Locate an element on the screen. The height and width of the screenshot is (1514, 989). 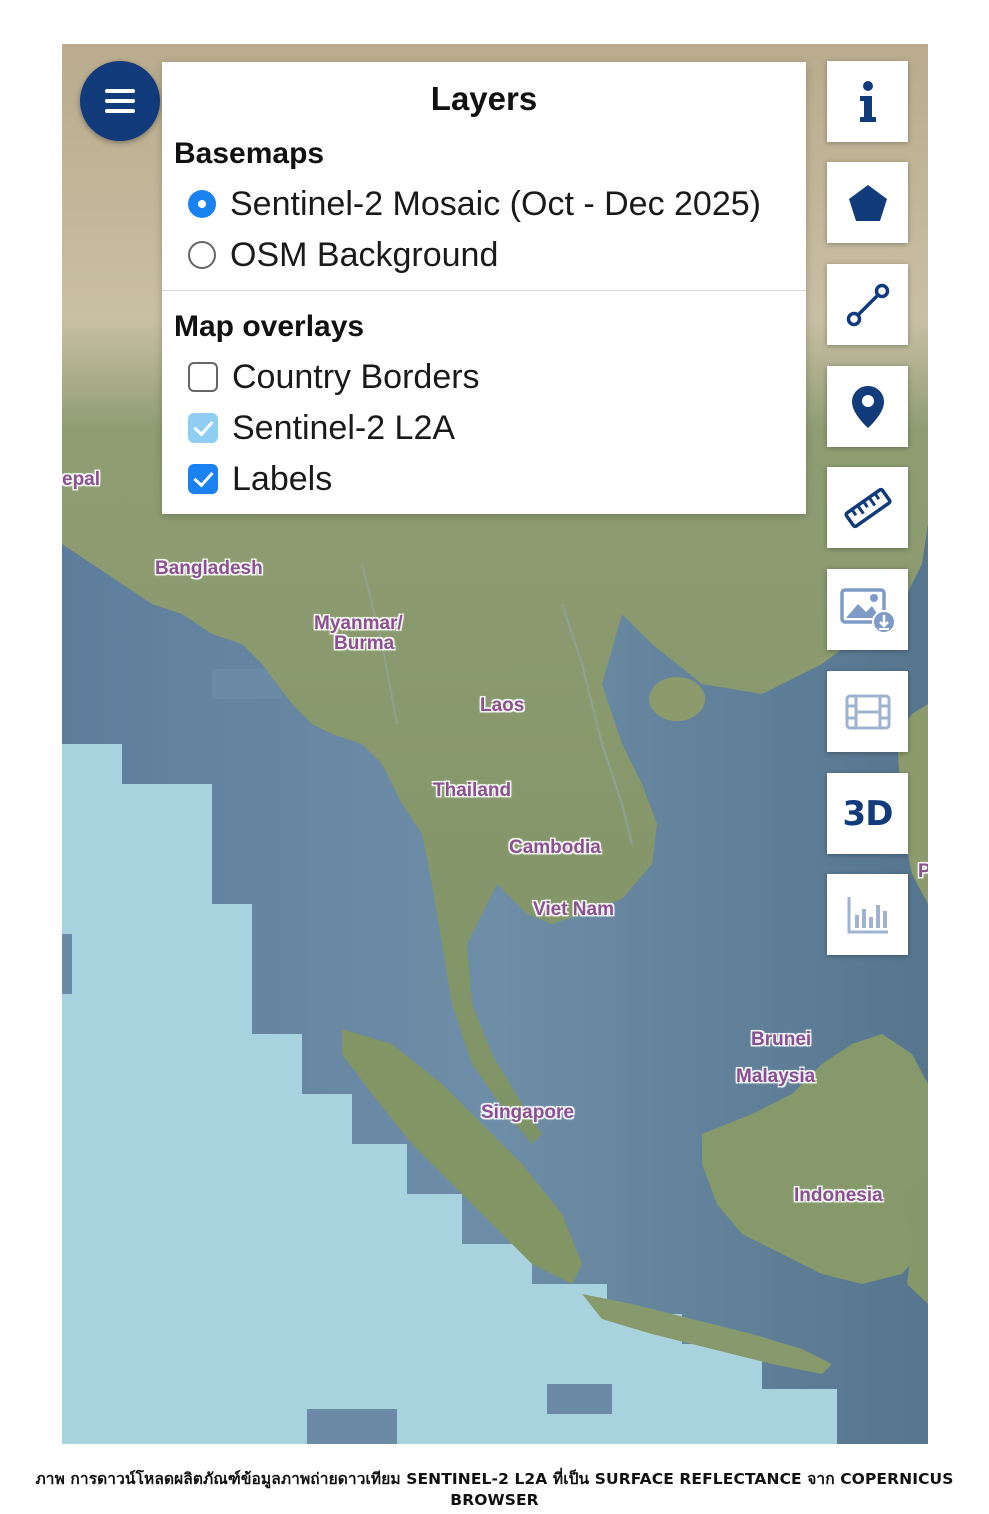
image-download-icon is located at coordinates (867, 610).